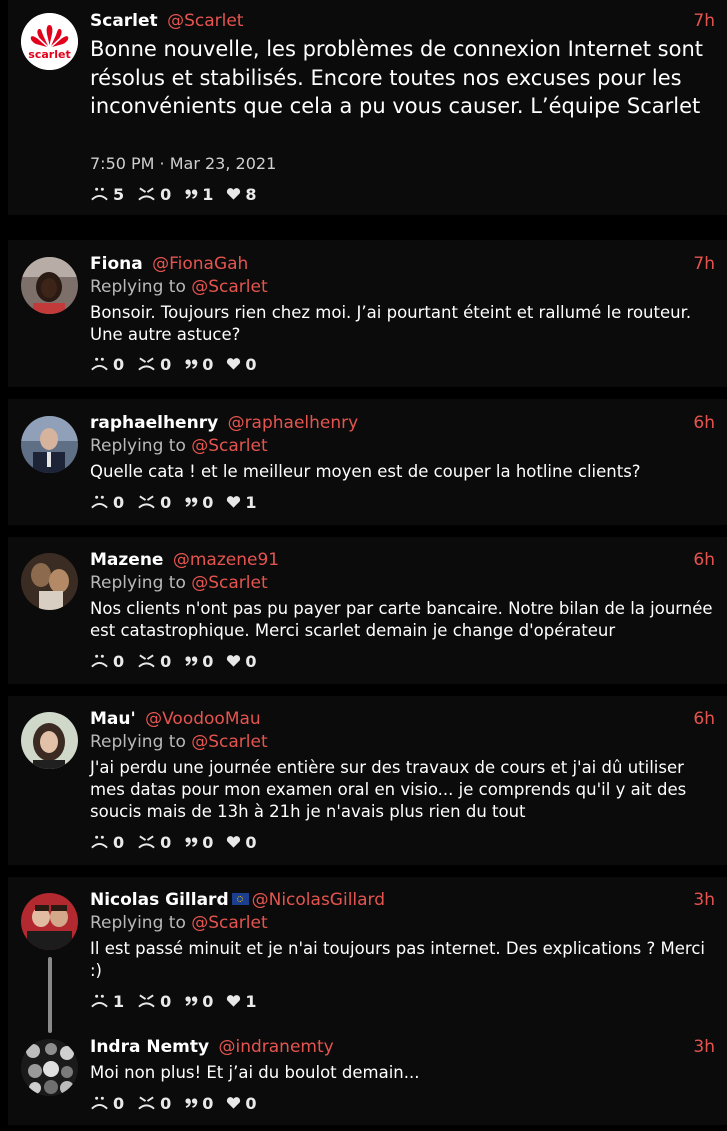  What do you see at coordinates (138, 583) in the screenshot?
I see `replying-to-label: Replying to` at bounding box center [138, 583].